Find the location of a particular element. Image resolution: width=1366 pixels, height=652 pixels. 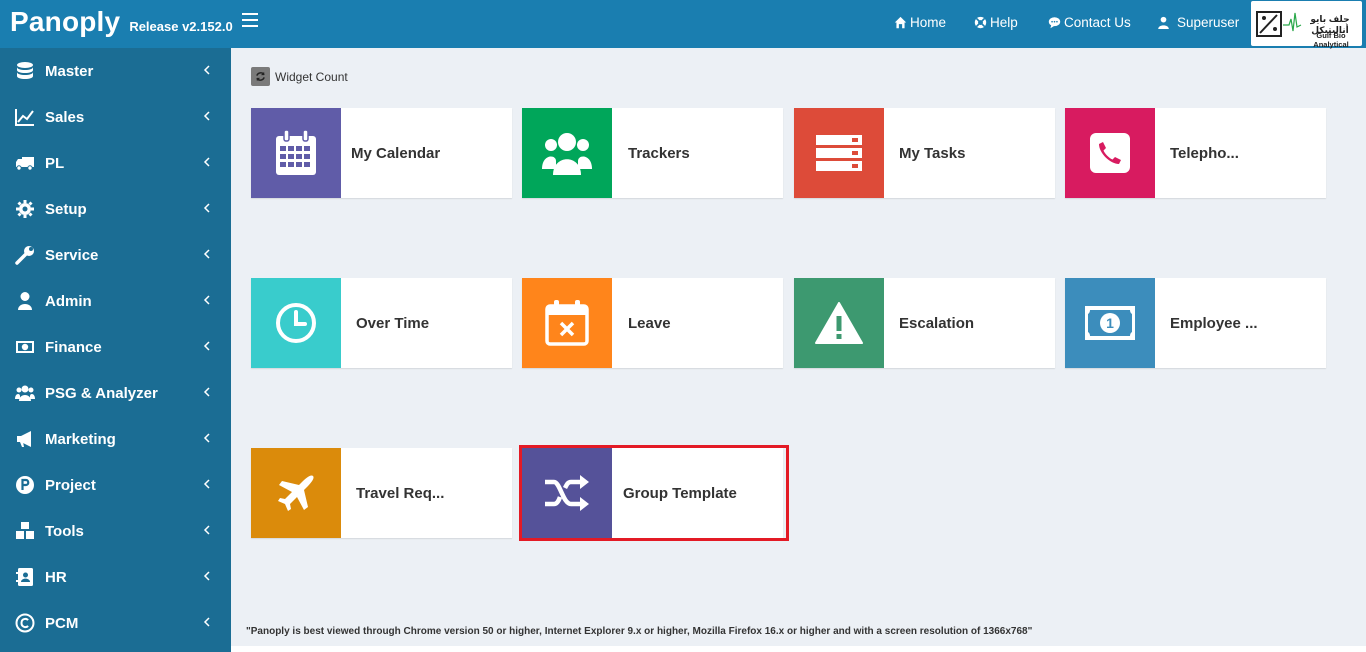

money-icon is located at coordinates (25, 347).